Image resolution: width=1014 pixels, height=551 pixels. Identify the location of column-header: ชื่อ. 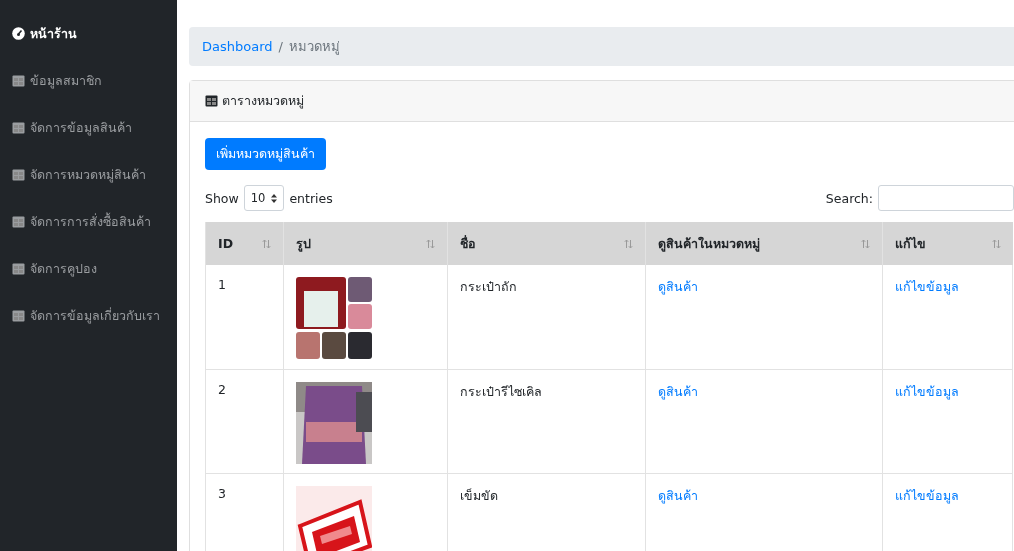
(468, 243).